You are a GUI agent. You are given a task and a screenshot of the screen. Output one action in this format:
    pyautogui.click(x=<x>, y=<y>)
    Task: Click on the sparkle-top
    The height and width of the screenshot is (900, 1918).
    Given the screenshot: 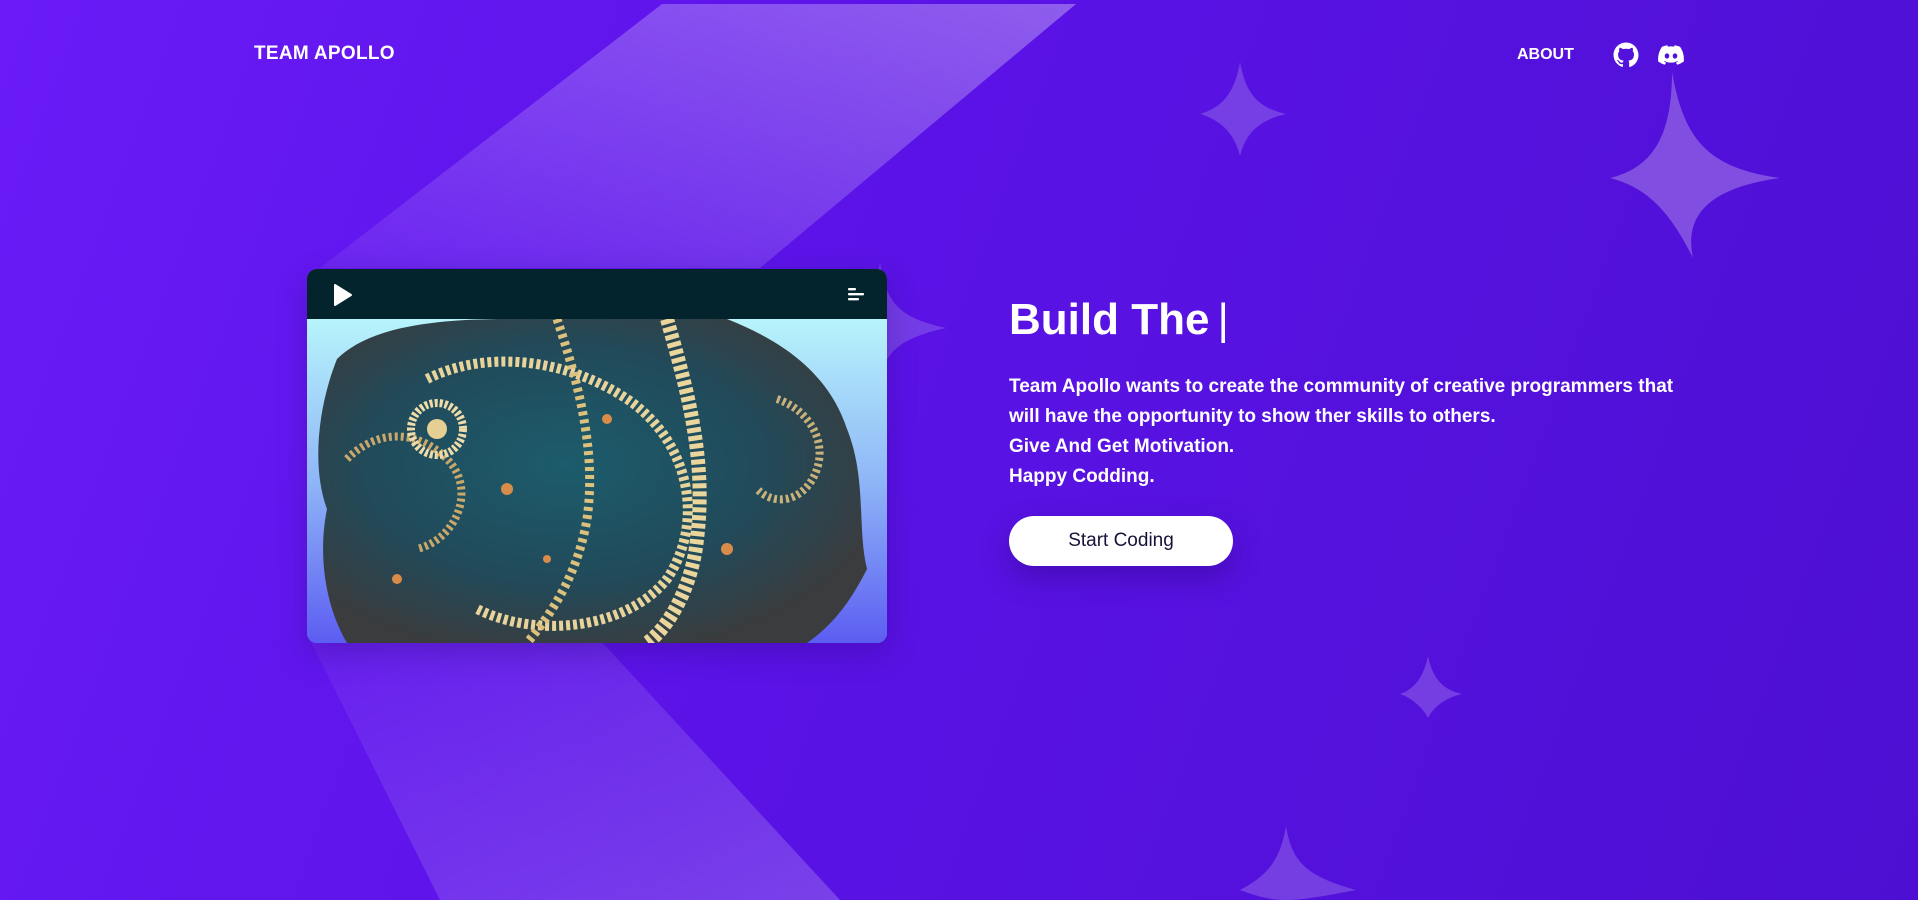 What is the action you would take?
    pyautogui.click(x=1243, y=109)
    